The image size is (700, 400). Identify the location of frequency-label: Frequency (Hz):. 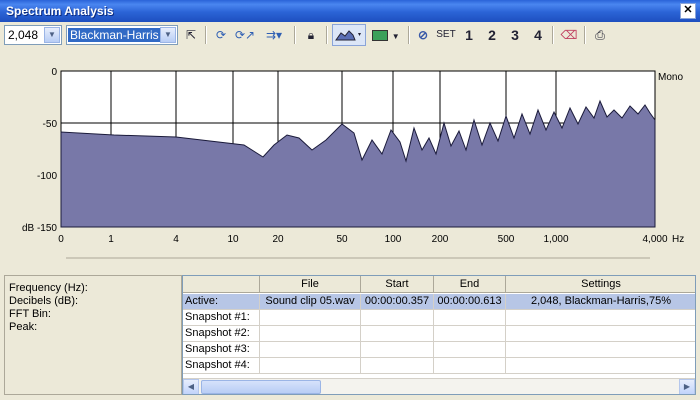
(48, 288).